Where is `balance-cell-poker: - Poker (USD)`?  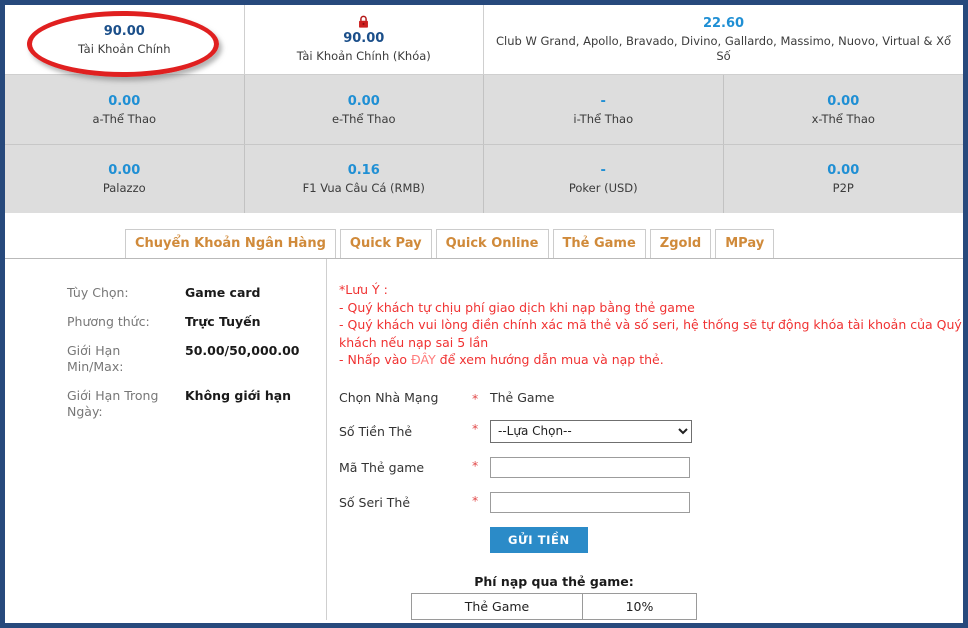 balance-cell-poker: - Poker (USD) is located at coordinates (604, 179).